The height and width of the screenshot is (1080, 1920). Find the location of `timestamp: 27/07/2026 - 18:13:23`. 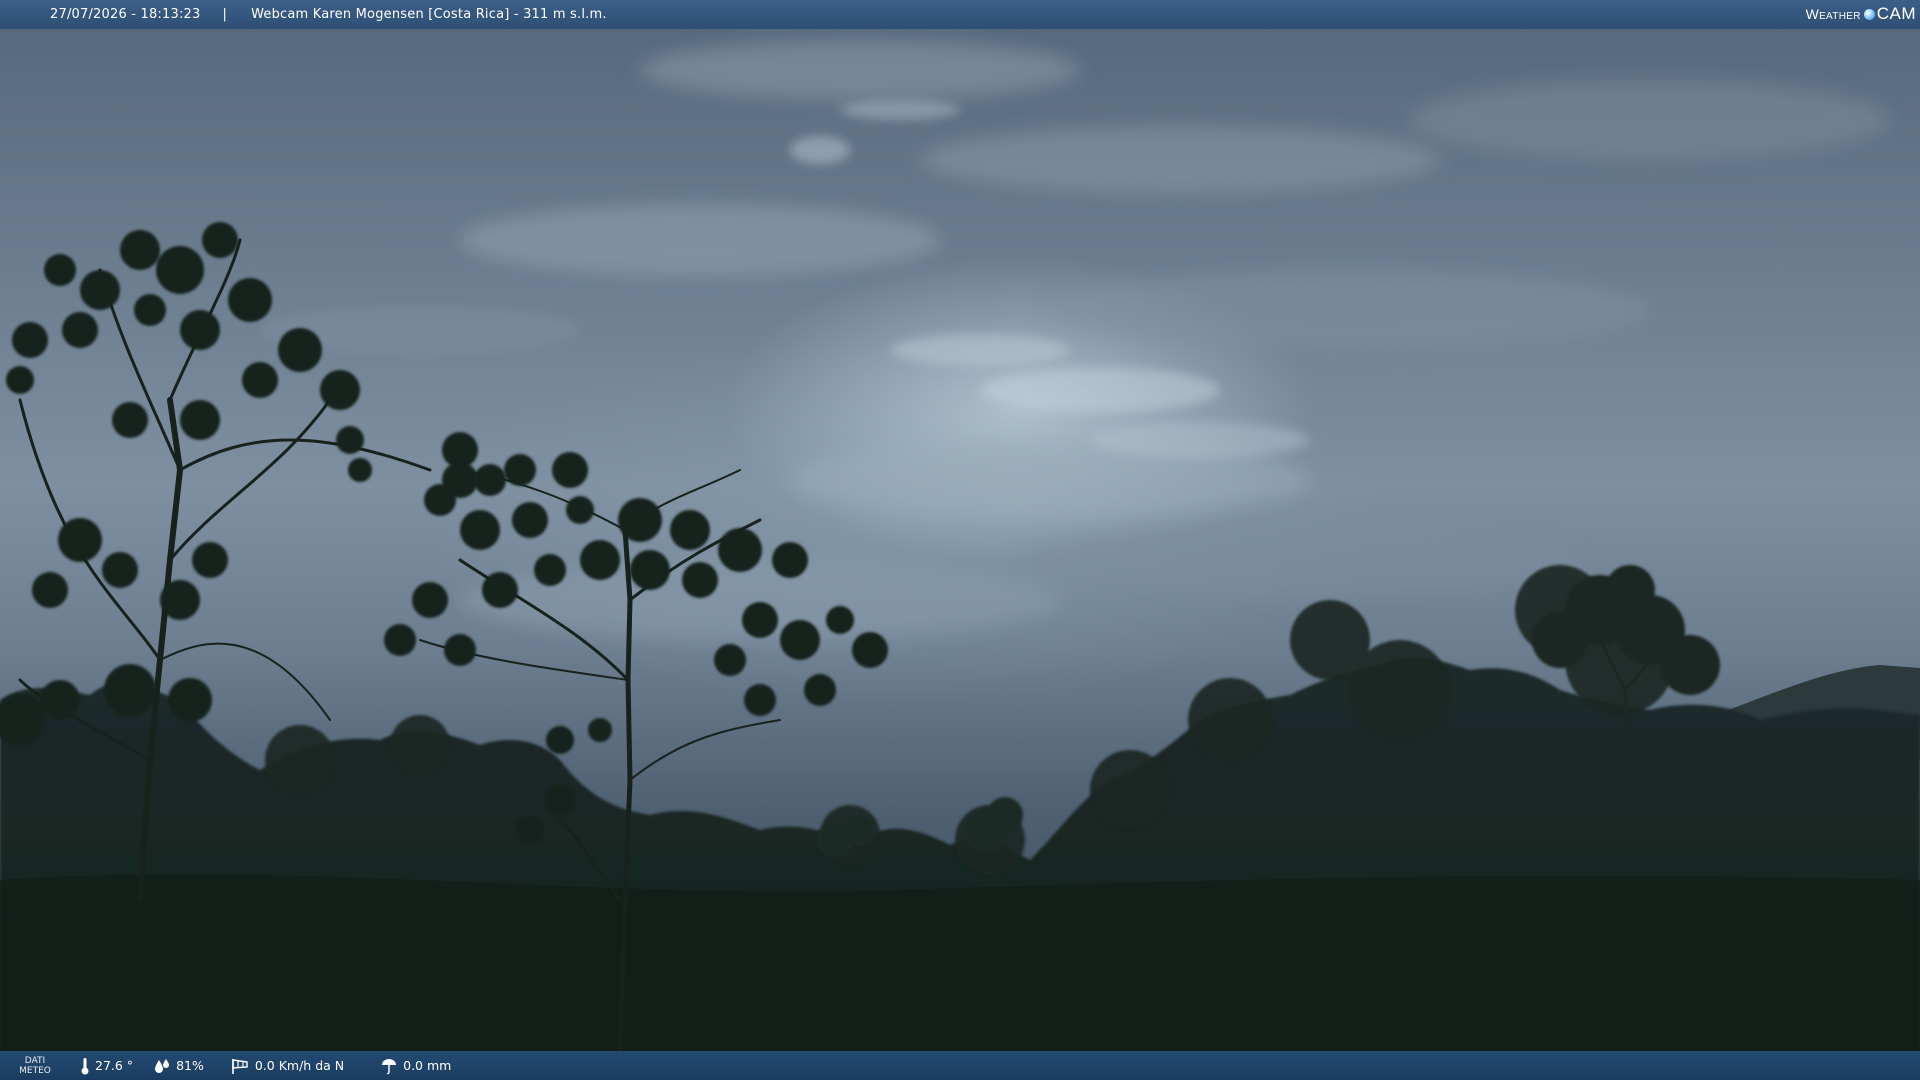

timestamp: 27/07/2026 - 18:13:23 is located at coordinates (125, 14).